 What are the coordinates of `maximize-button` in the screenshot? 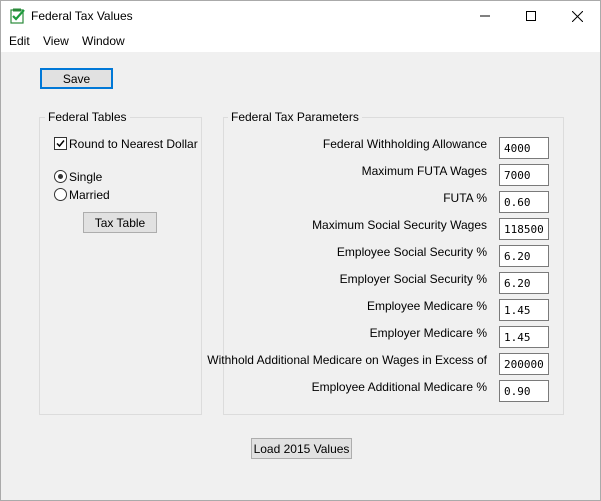 It's located at (531, 16).